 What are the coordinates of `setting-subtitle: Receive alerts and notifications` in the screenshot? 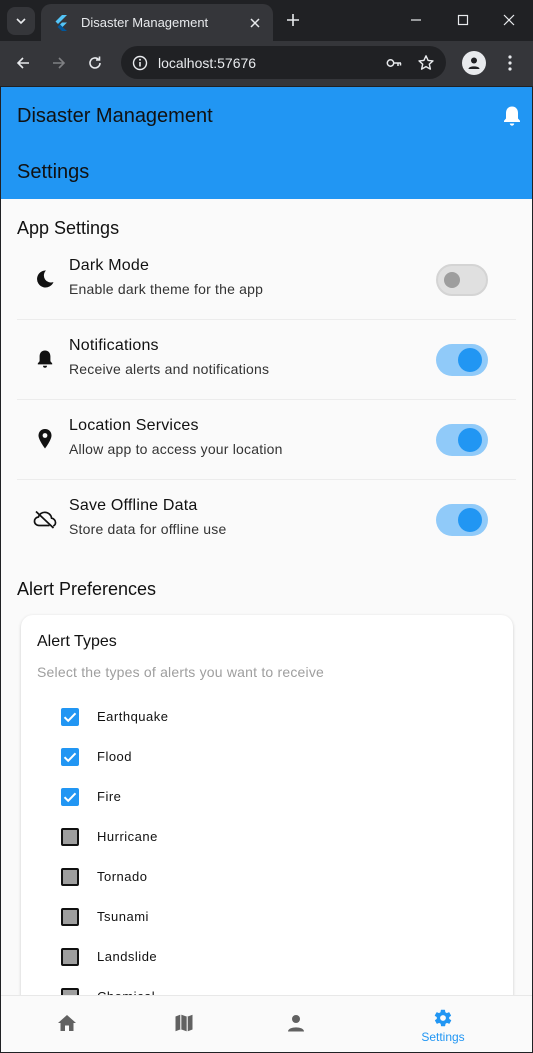 It's located at (169, 369).